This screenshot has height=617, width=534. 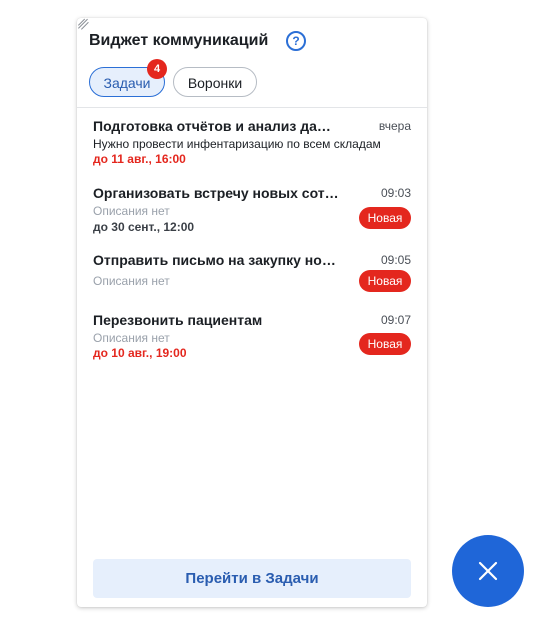 What do you see at coordinates (179, 40) in the screenshot?
I see `widget-title: Виджет коммуникаций` at bounding box center [179, 40].